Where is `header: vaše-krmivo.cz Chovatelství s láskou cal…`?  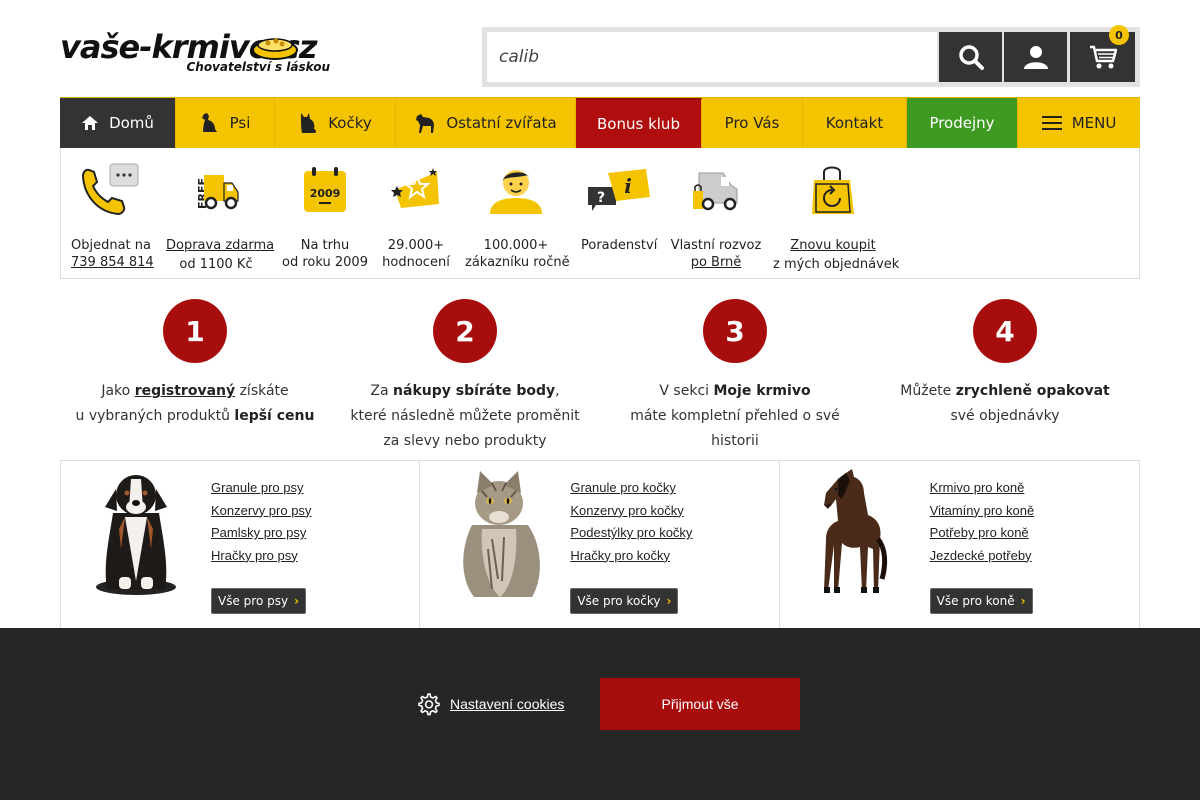 header: vaše-krmivo.cz Chovatelství s láskou cal… is located at coordinates (600, 48).